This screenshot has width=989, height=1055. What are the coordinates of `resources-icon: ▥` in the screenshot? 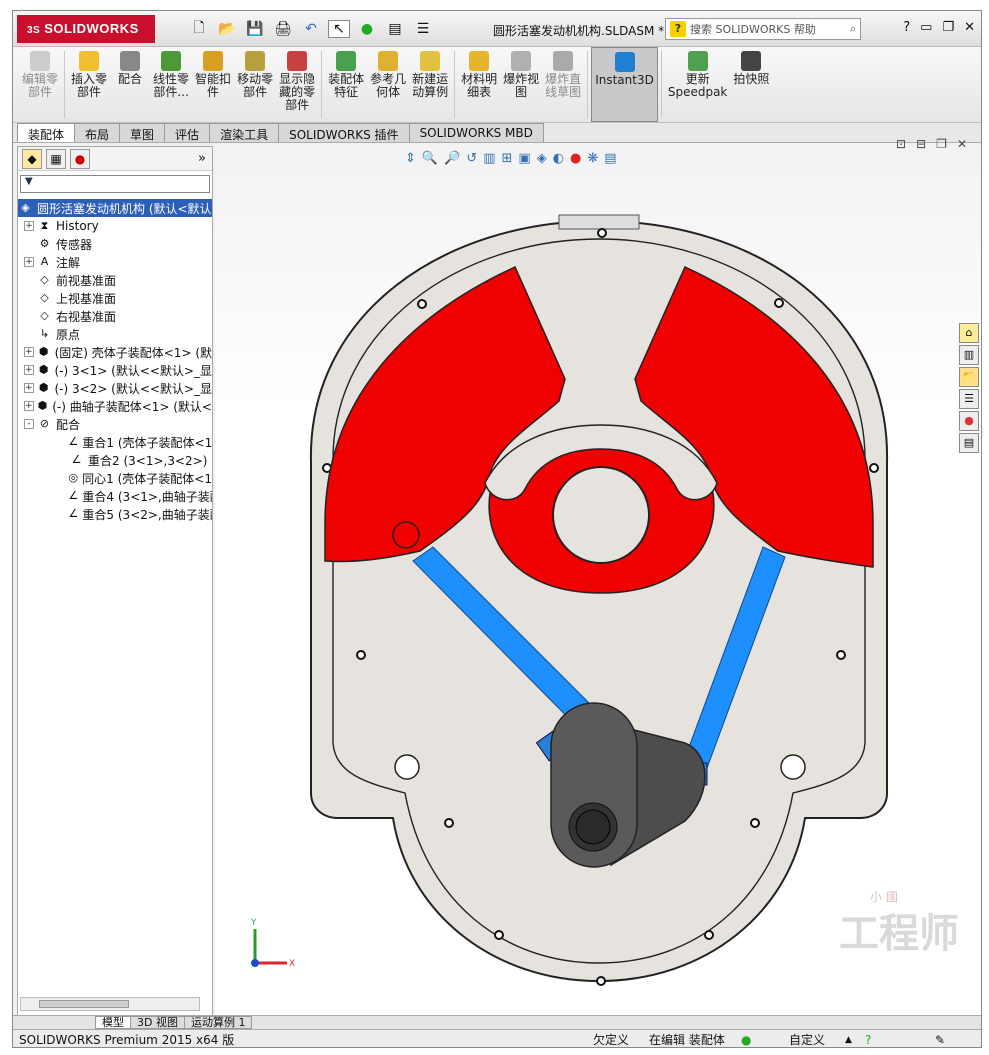 It's located at (969, 355).